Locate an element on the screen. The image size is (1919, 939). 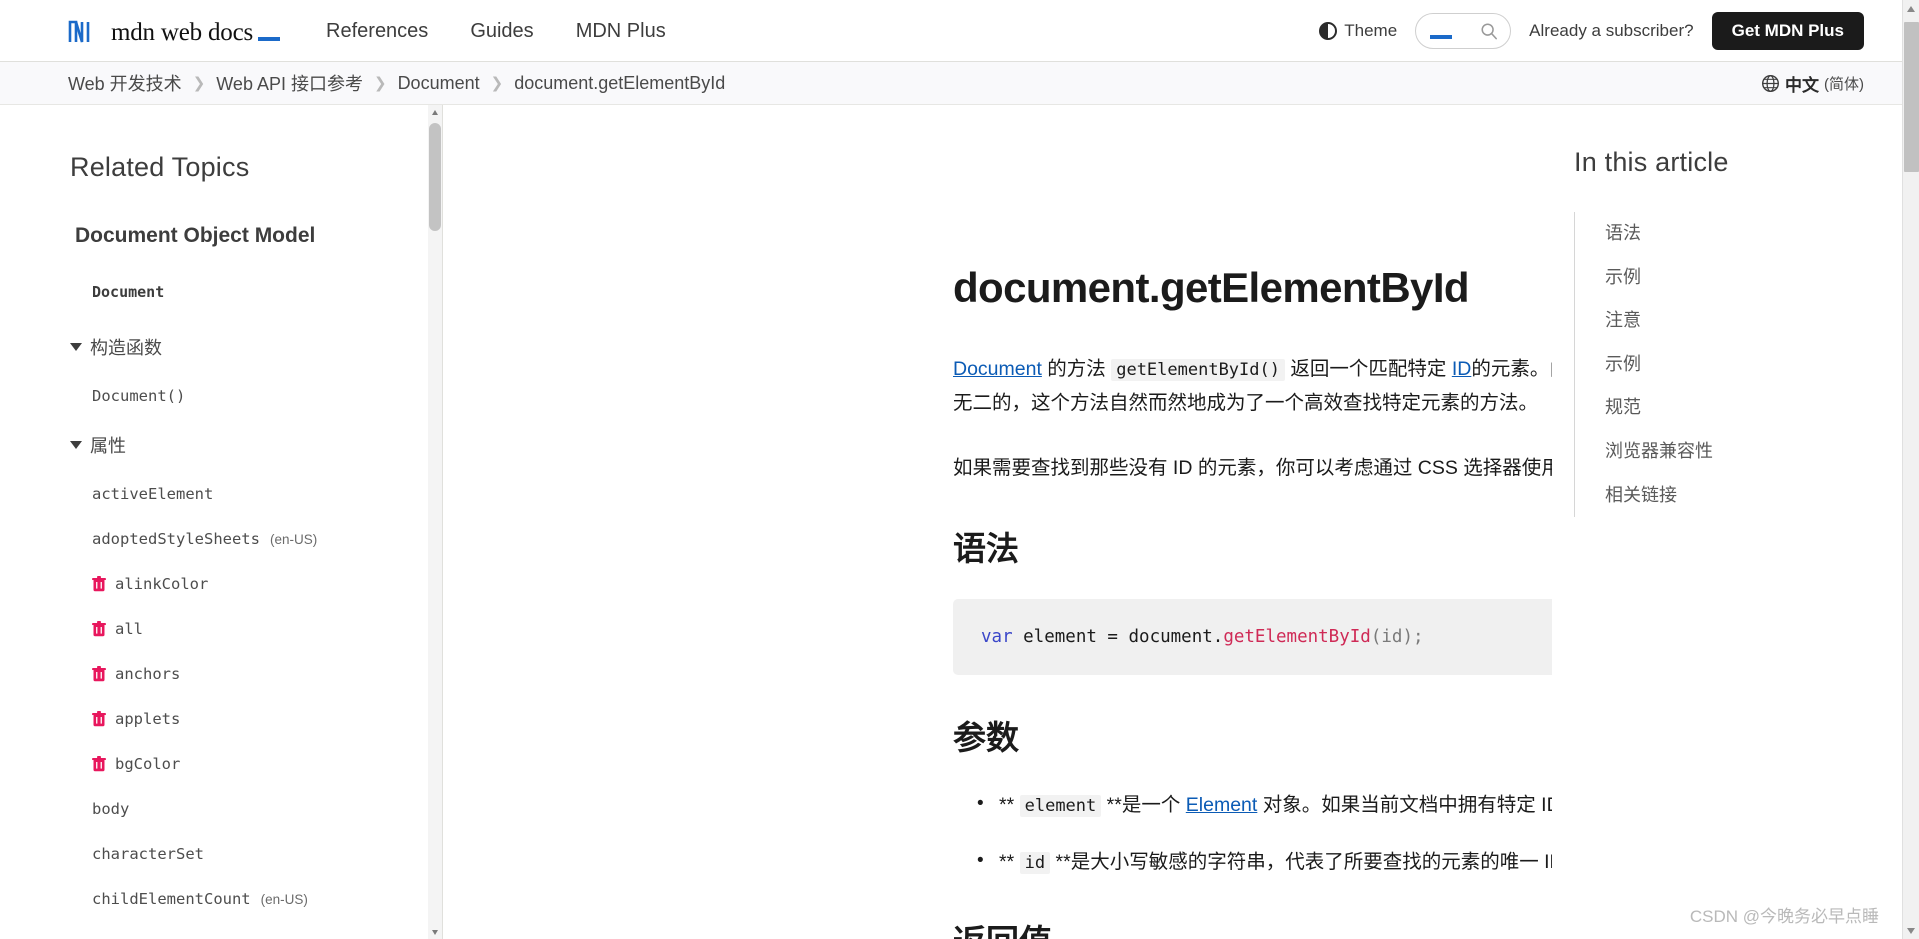
toc-item-browser-compat: 浏览器兼容性 is located at coordinates (1738, 452).